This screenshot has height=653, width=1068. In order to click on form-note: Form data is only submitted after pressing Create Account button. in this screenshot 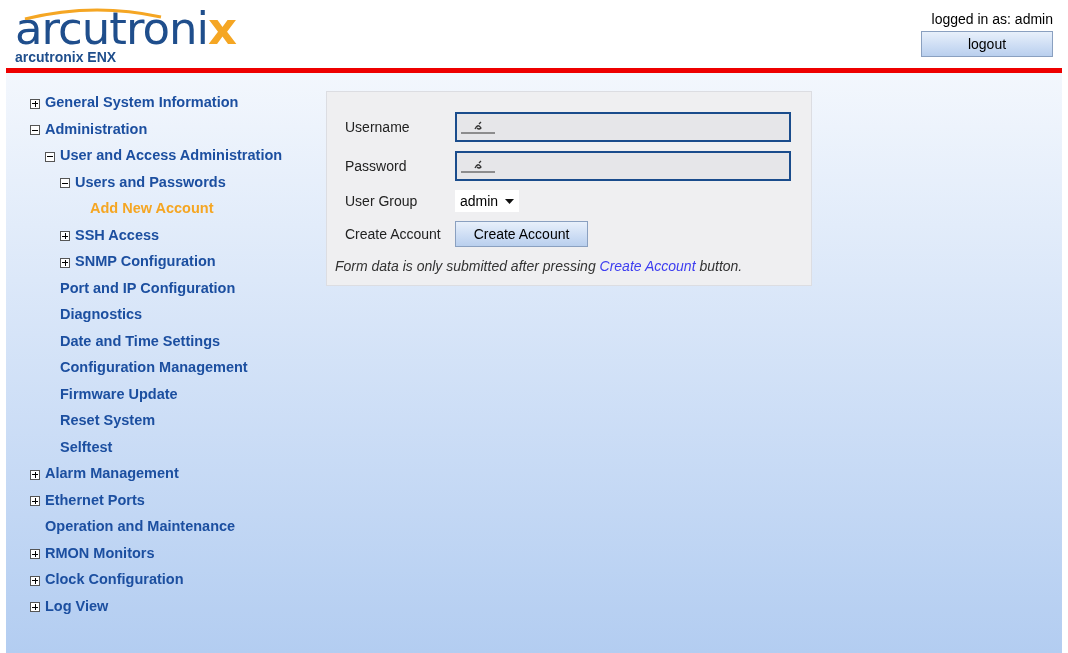, I will do `click(539, 266)`.